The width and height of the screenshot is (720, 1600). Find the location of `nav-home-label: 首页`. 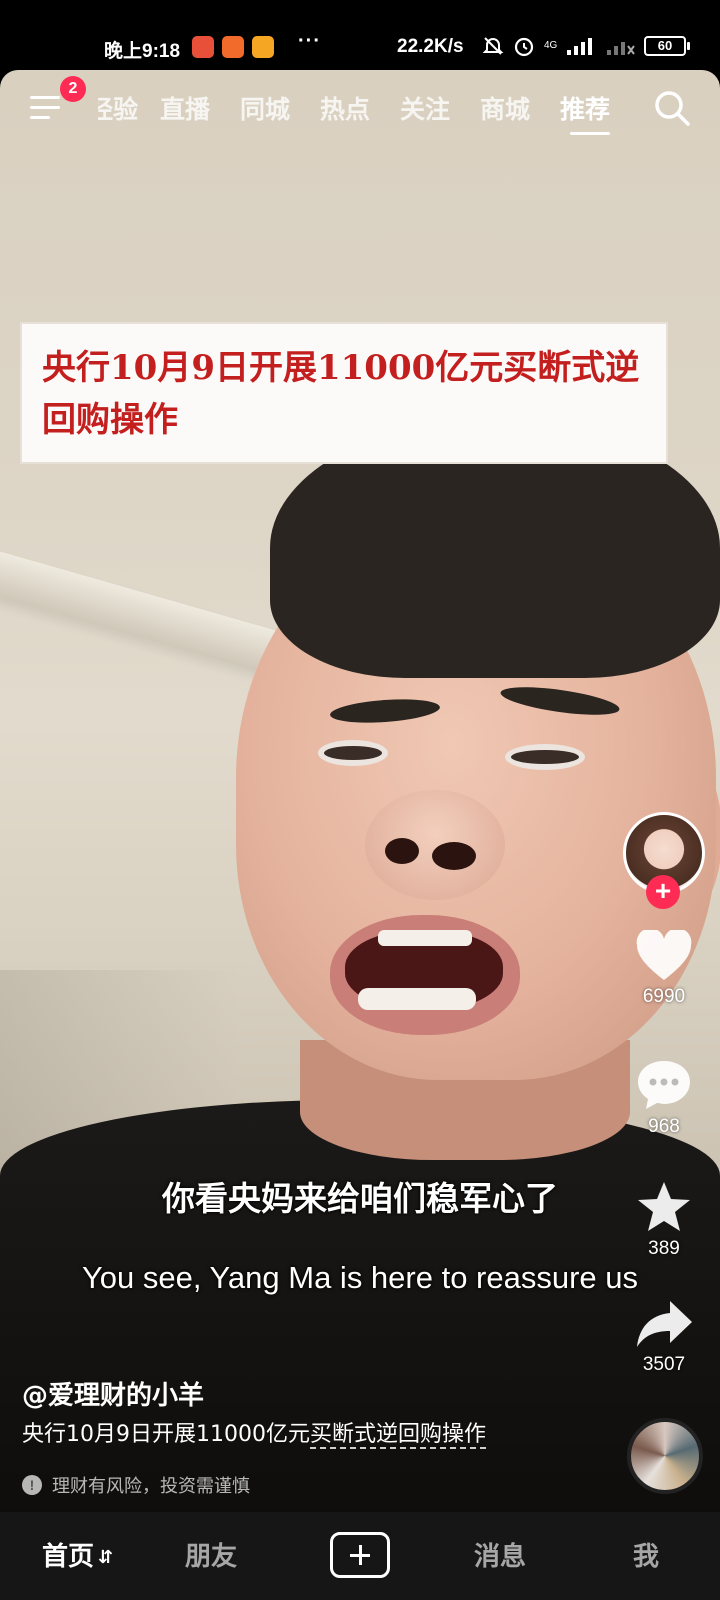

nav-home-label: 首页 is located at coordinates (68, 1557).